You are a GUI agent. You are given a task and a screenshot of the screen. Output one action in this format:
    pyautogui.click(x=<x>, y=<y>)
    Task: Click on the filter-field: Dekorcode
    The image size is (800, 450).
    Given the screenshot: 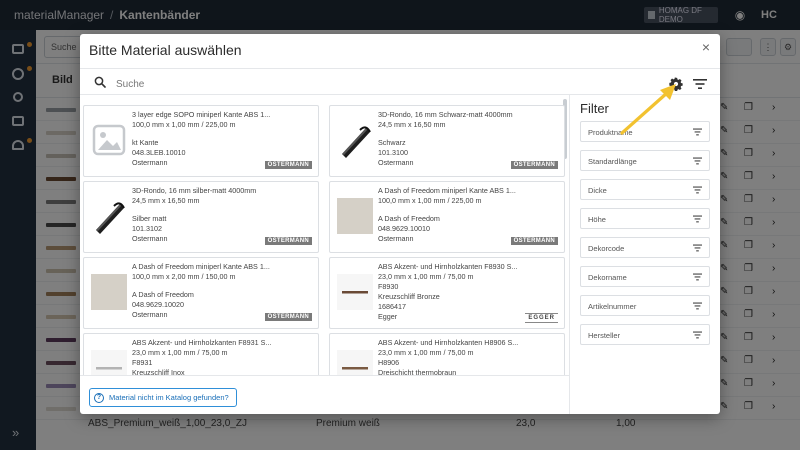 What is the action you would take?
    pyautogui.click(x=645, y=247)
    